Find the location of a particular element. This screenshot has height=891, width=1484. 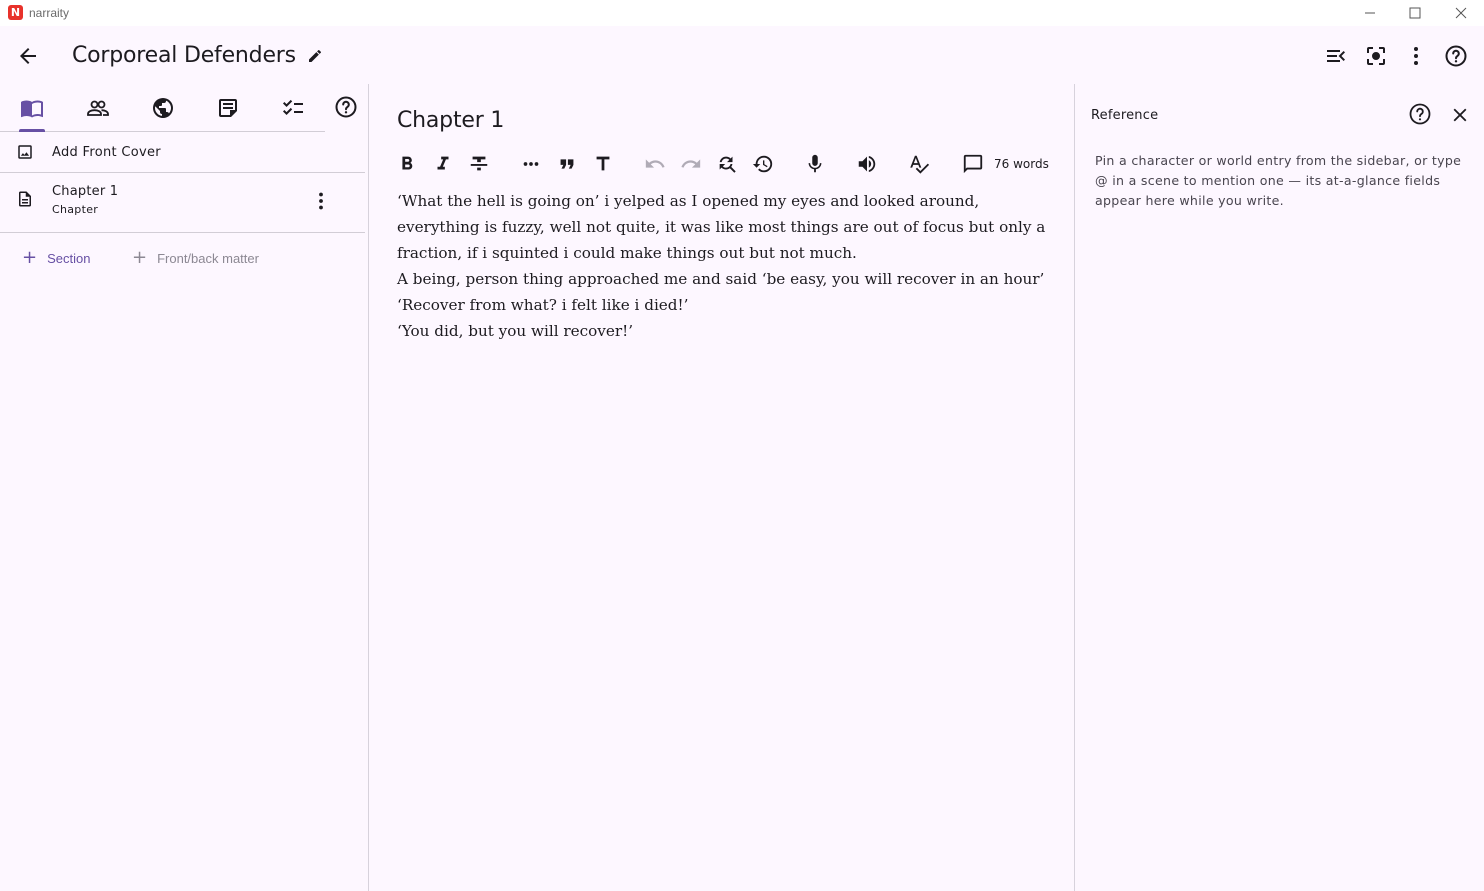

history-icon is located at coordinates (762, 164).